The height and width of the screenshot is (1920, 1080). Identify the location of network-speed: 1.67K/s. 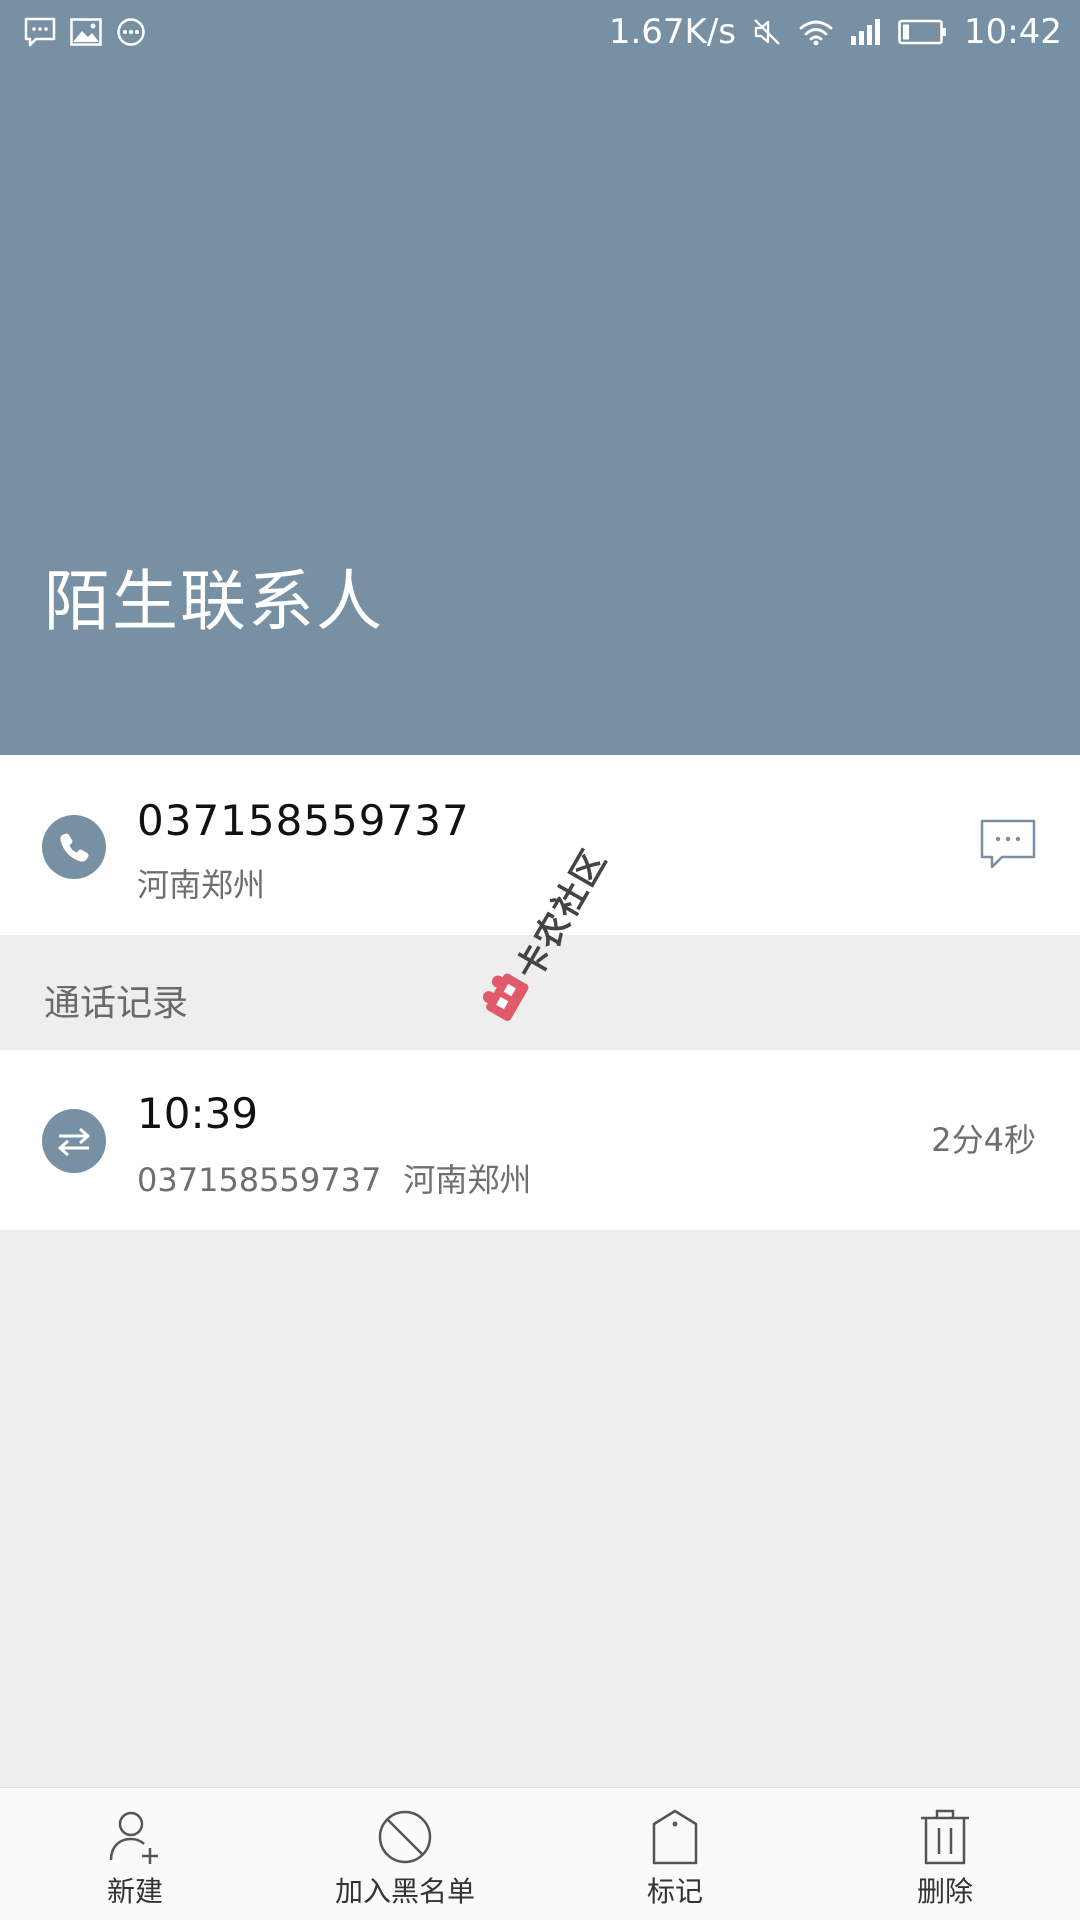
(672, 32).